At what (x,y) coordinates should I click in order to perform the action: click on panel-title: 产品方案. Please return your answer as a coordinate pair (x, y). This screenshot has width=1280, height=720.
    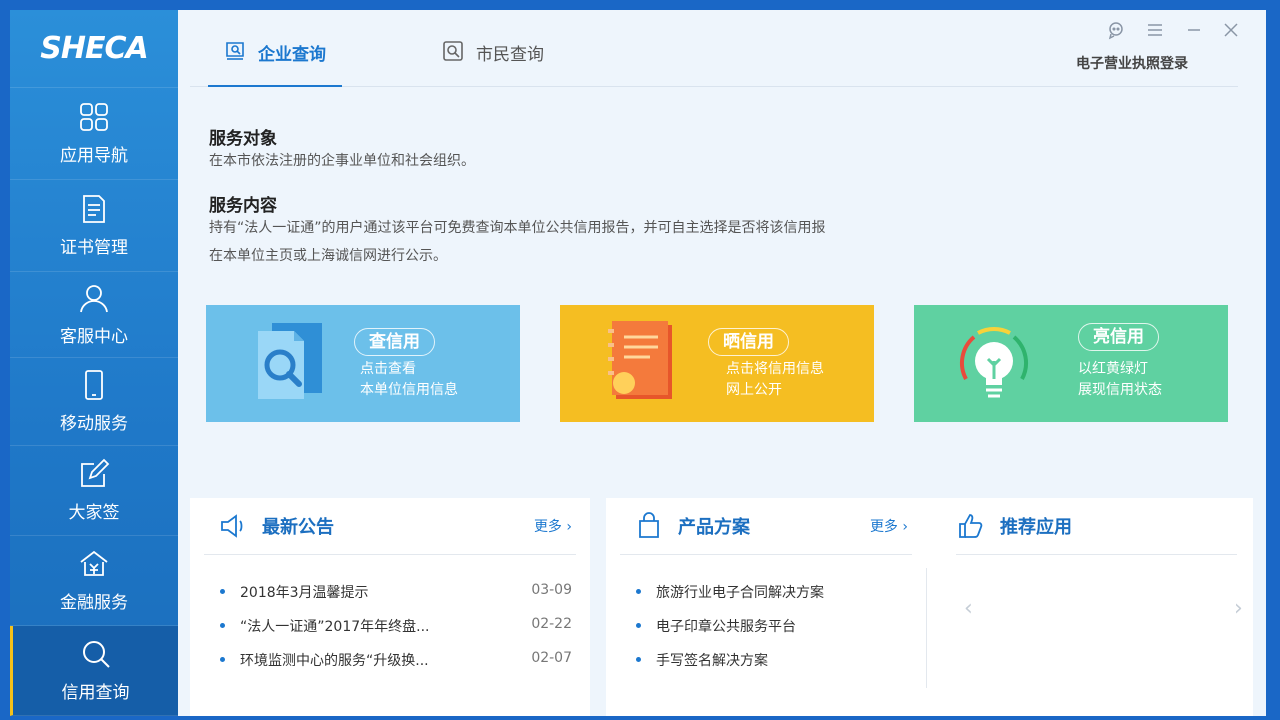
    Looking at the image, I should click on (714, 526).